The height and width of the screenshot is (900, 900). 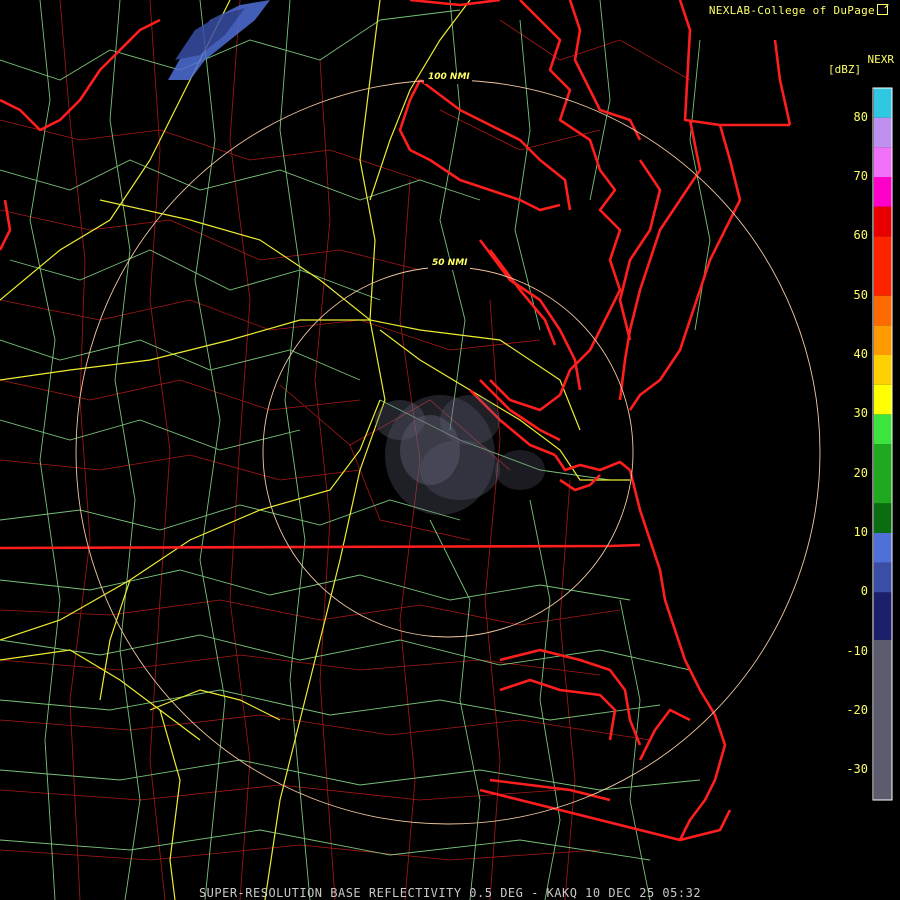 I want to click on colorbar-tick-label: 0, so click(x=864, y=591).